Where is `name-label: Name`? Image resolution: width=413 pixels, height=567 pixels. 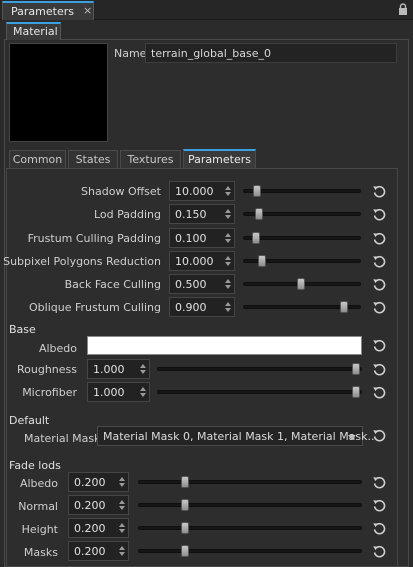 name-label: Name is located at coordinates (130, 53).